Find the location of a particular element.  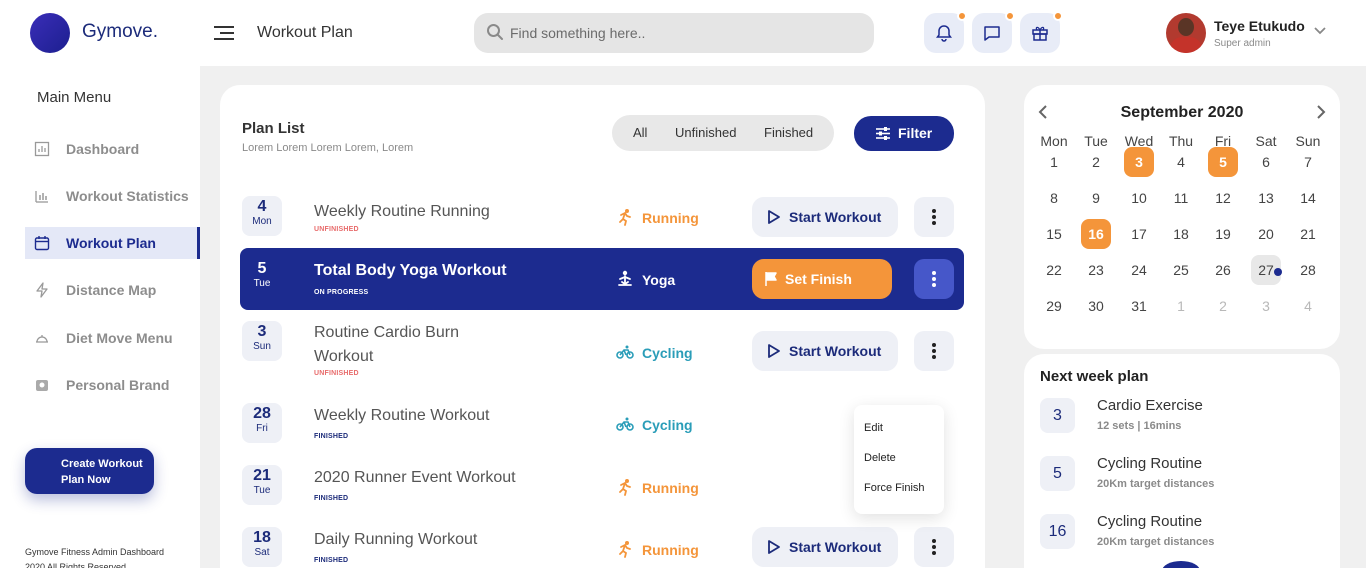

page-title: Workout Plan is located at coordinates (305, 32).